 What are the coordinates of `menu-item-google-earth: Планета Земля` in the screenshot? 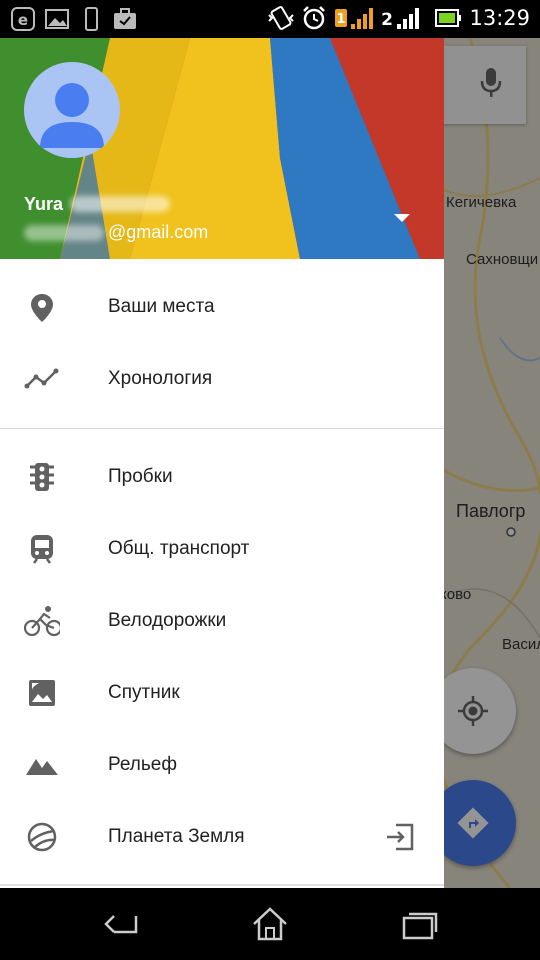 It's located at (222, 837).